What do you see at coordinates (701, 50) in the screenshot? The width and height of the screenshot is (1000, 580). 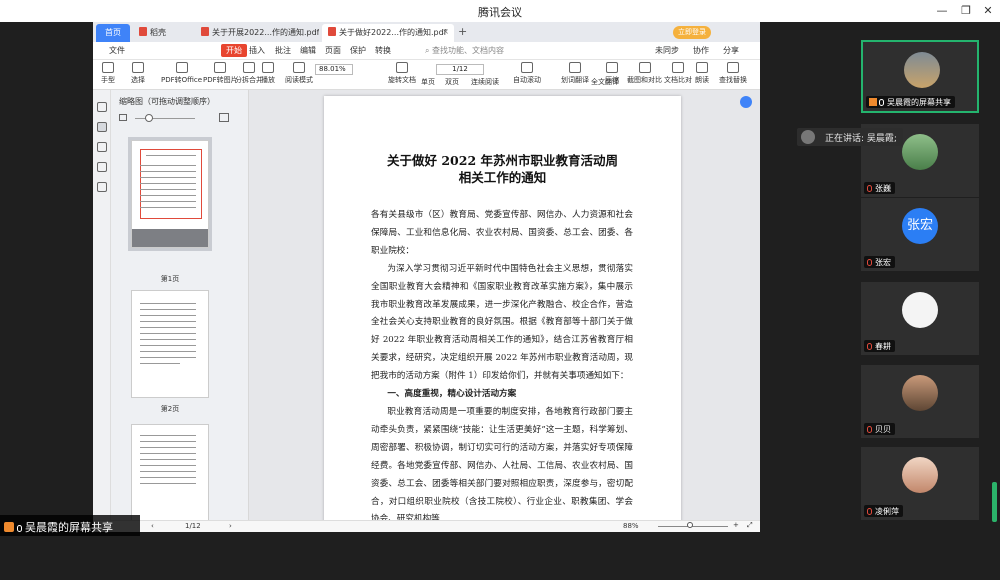 I see `collab-button: 协作` at bounding box center [701, 50].